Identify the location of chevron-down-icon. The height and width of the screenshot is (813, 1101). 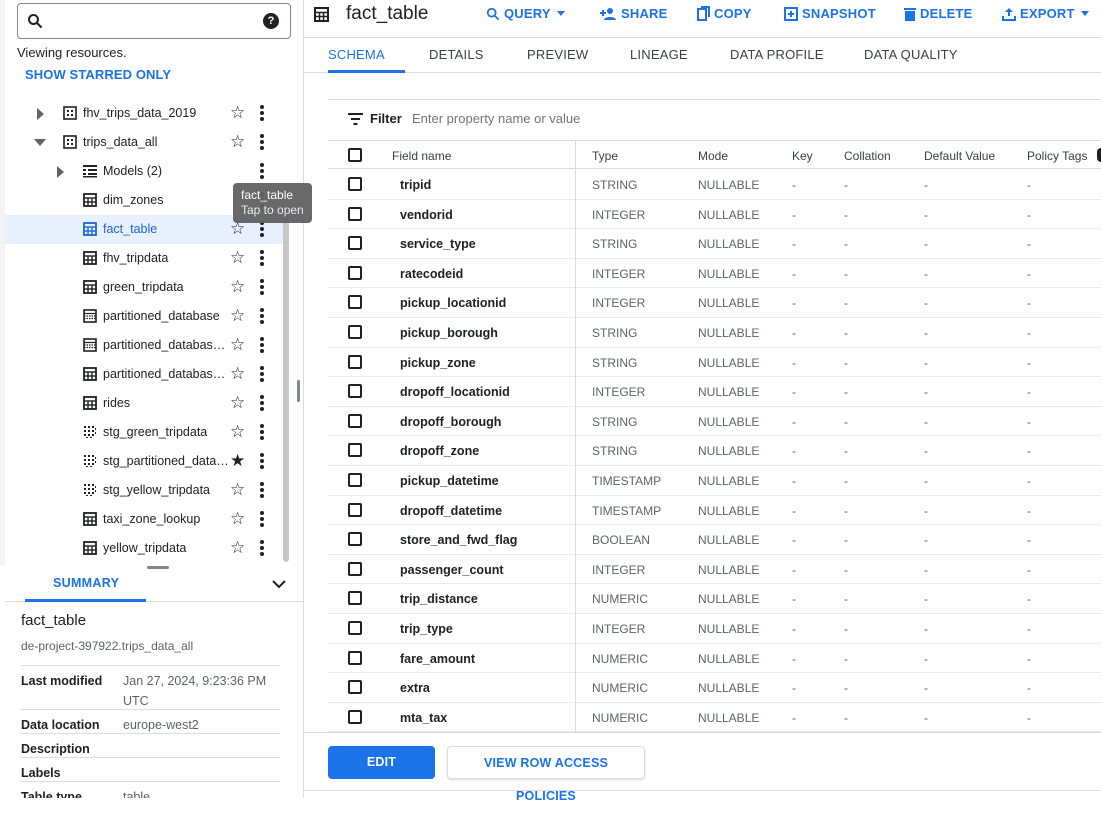
(279, 584).